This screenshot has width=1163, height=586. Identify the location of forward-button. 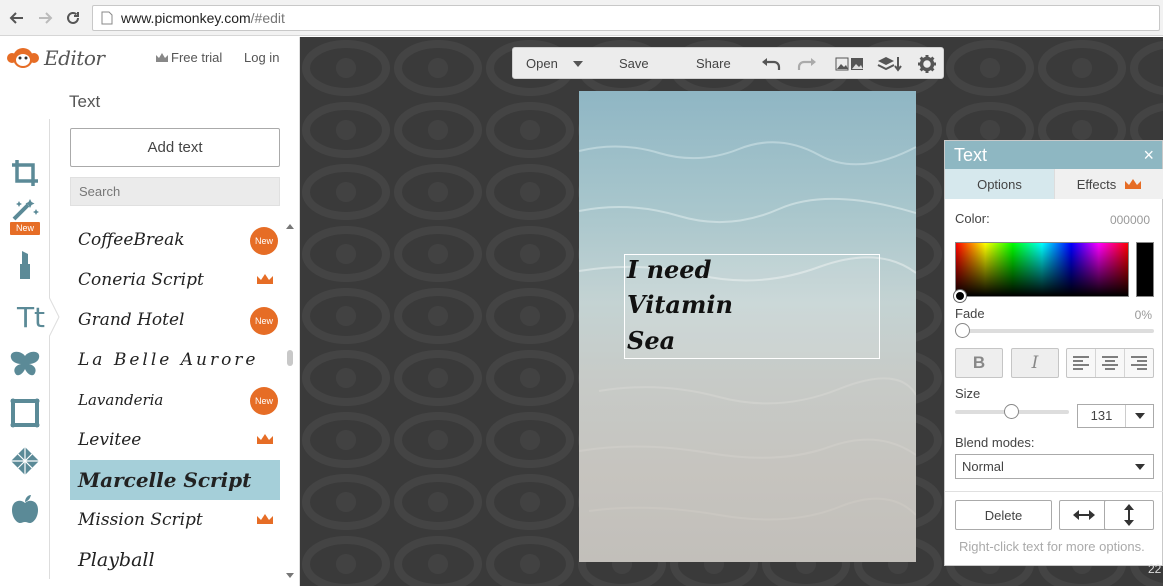
(45, 18).